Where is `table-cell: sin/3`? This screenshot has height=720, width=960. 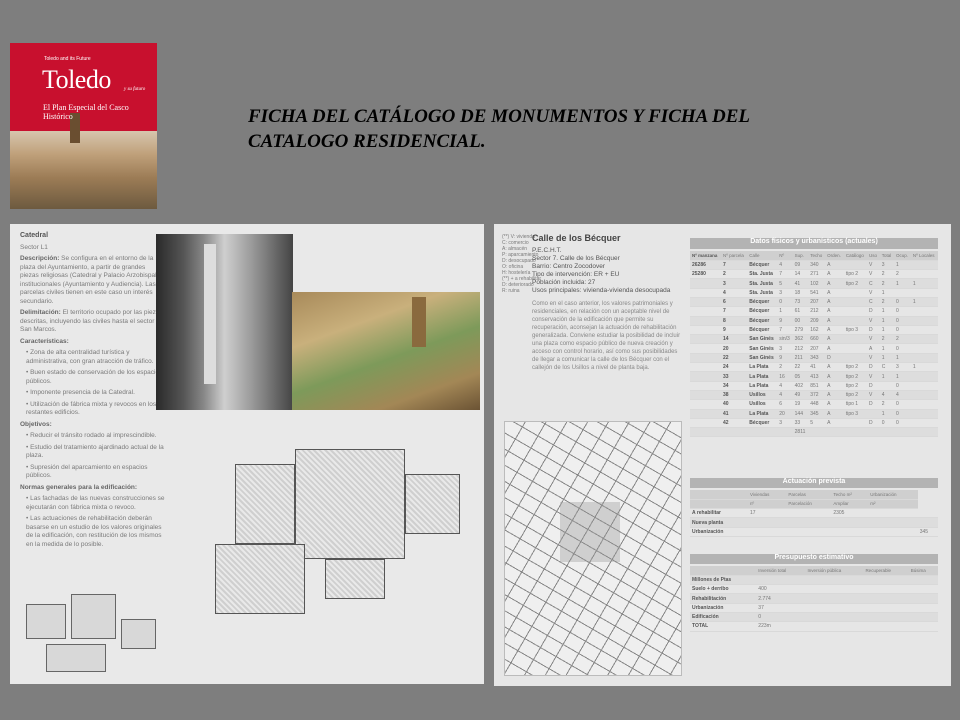 table-cell: sin/3 is located at coordinates (785, 339).